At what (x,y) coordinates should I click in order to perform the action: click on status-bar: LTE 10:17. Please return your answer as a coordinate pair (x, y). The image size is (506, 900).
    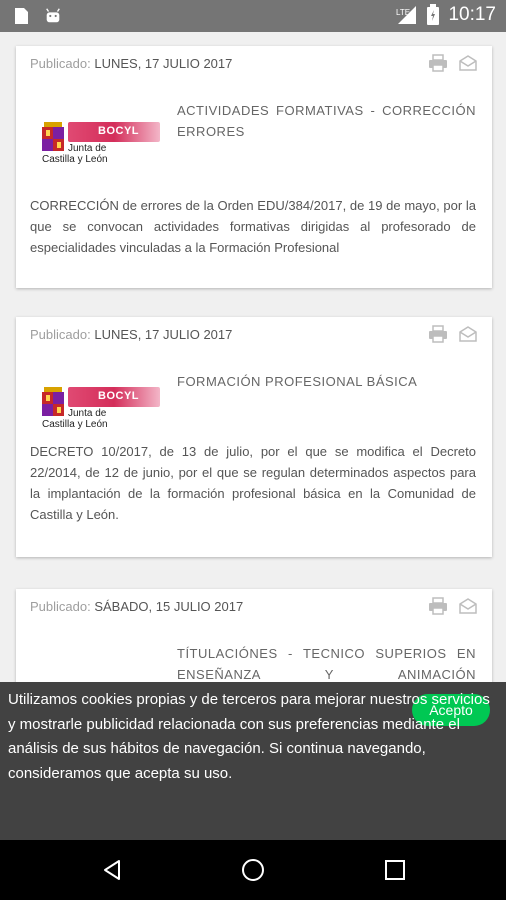
    Looking at the image, I should click on (253, 16).